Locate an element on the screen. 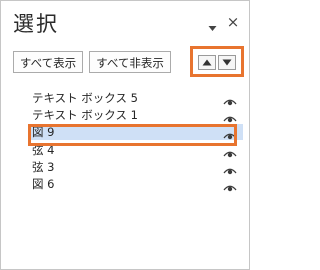  object-name: 弦 3 is located at coordinates (43, 166).